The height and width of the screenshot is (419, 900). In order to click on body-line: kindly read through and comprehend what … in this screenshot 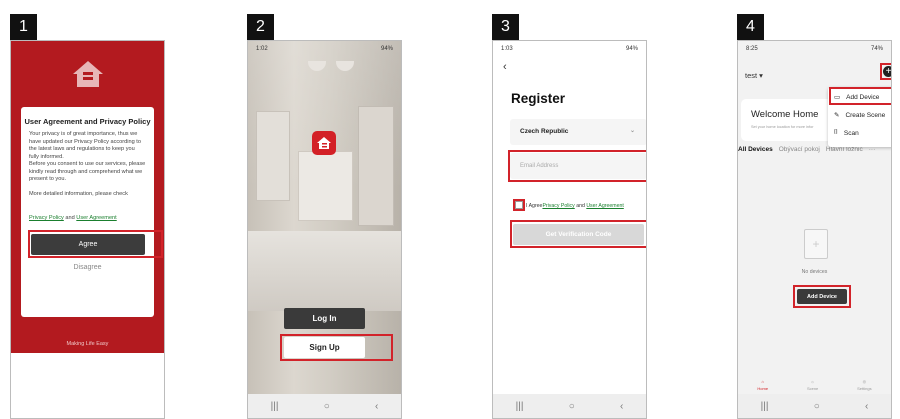, I will do `click(86, 171)`.